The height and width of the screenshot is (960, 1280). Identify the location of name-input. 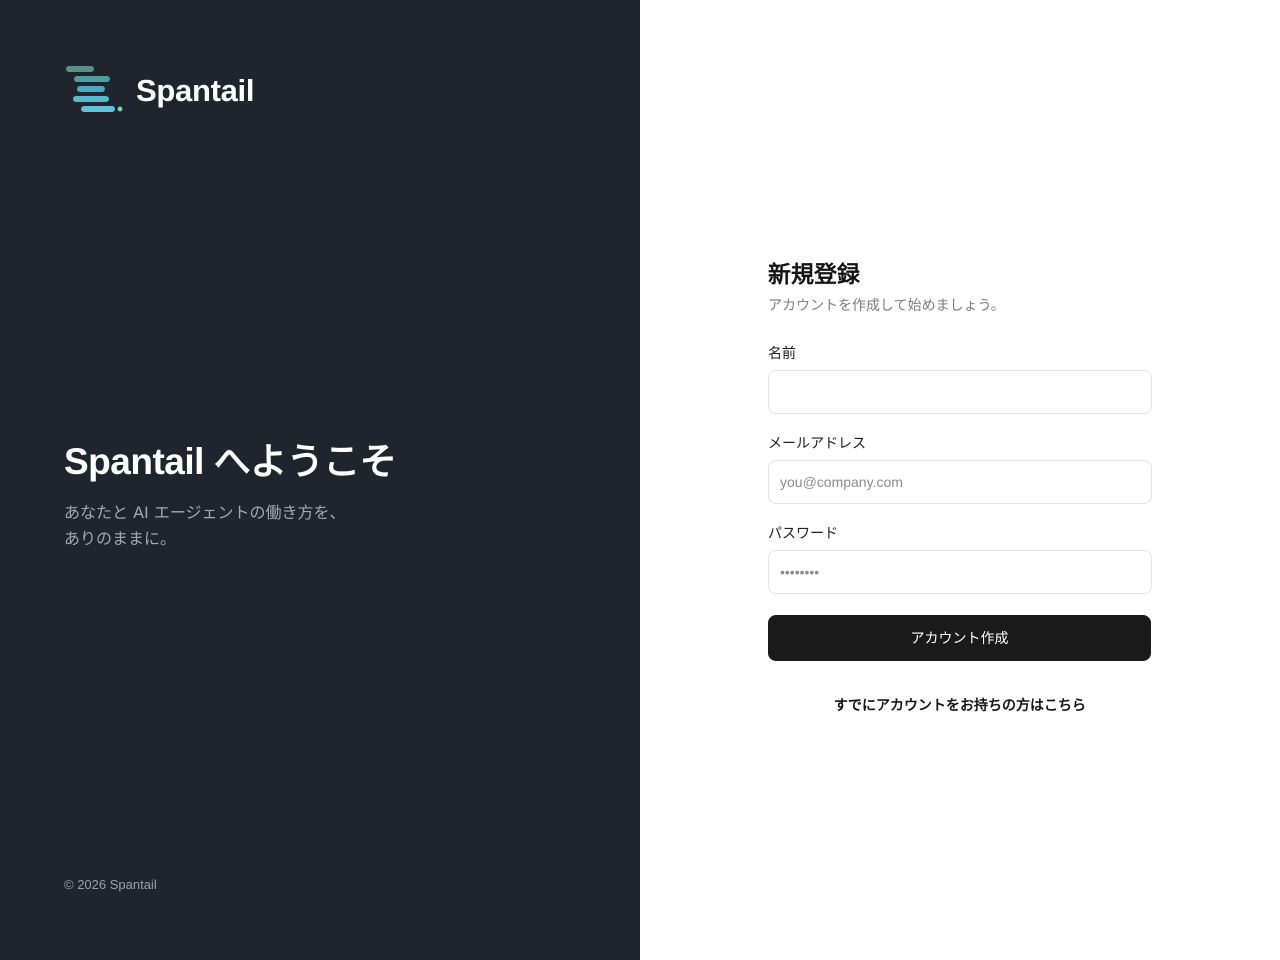
(960, 392).